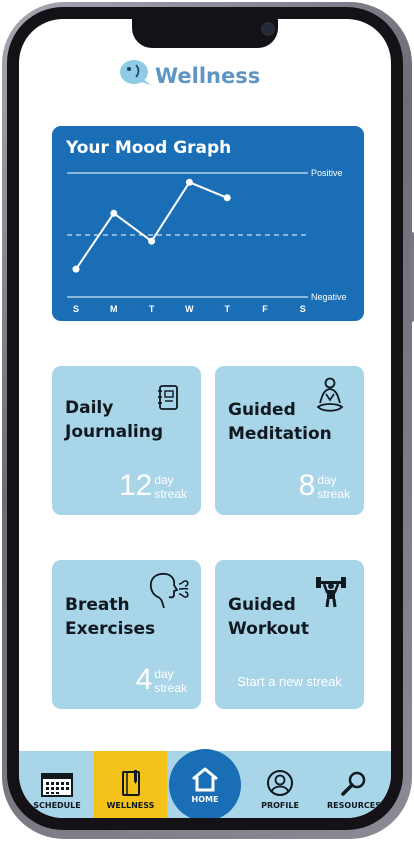 This screenshot has width=414, height=841. Describe the element at coordinates (114, 309) in the screenshot. I see `day-label: M` at that location.